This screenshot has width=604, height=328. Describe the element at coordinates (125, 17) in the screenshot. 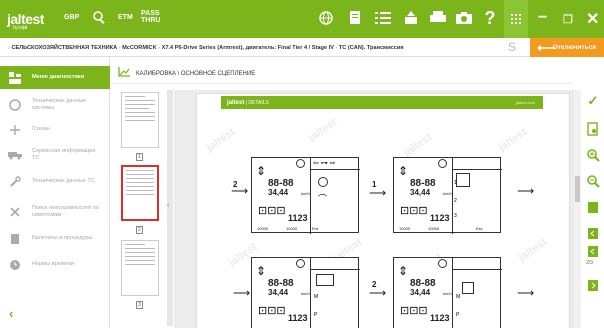

I see `etm-button: ETM` at that location.